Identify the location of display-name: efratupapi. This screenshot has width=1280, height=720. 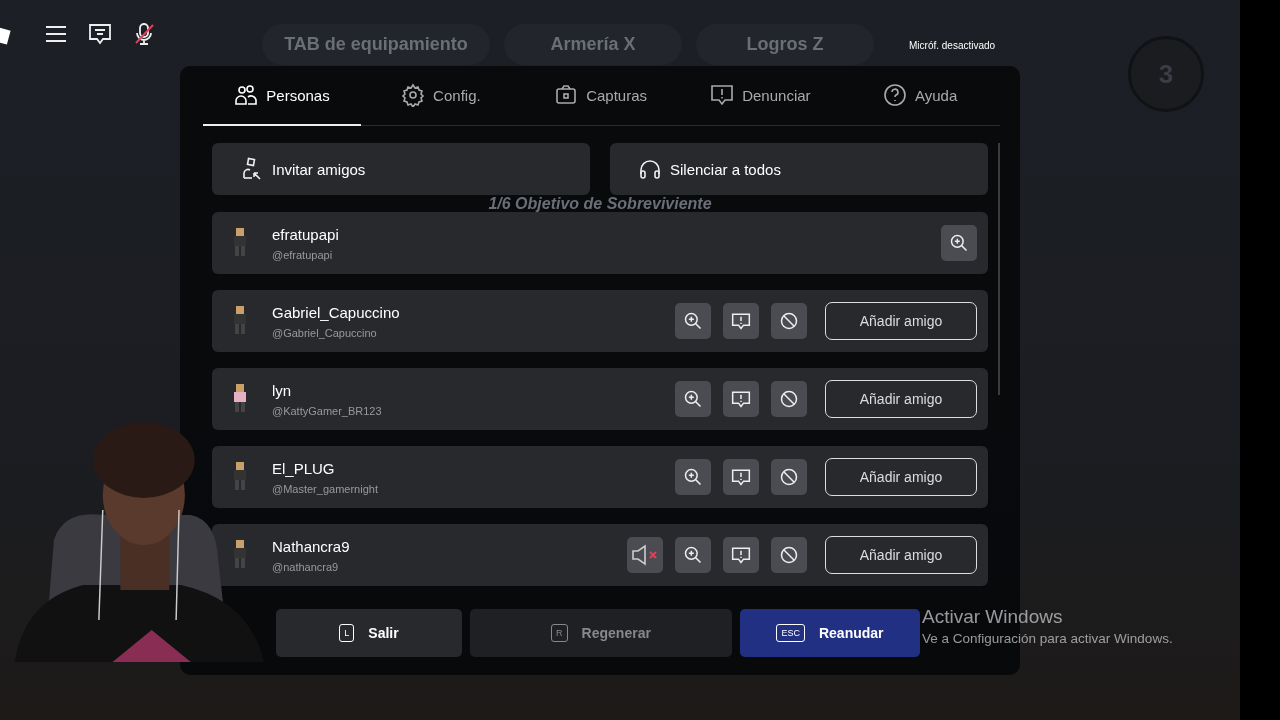
(306, 234).